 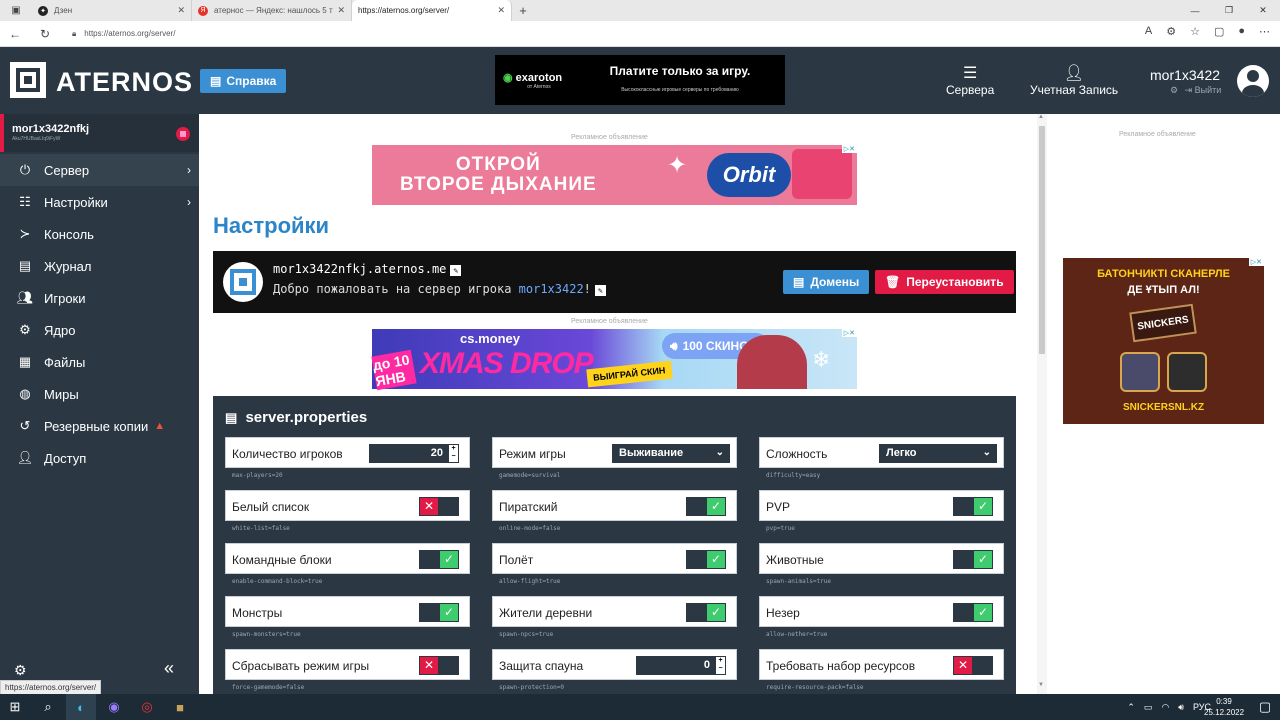 I want to click on sidebar-item-files: ▦ Файлы, so click(x=99, y=362).